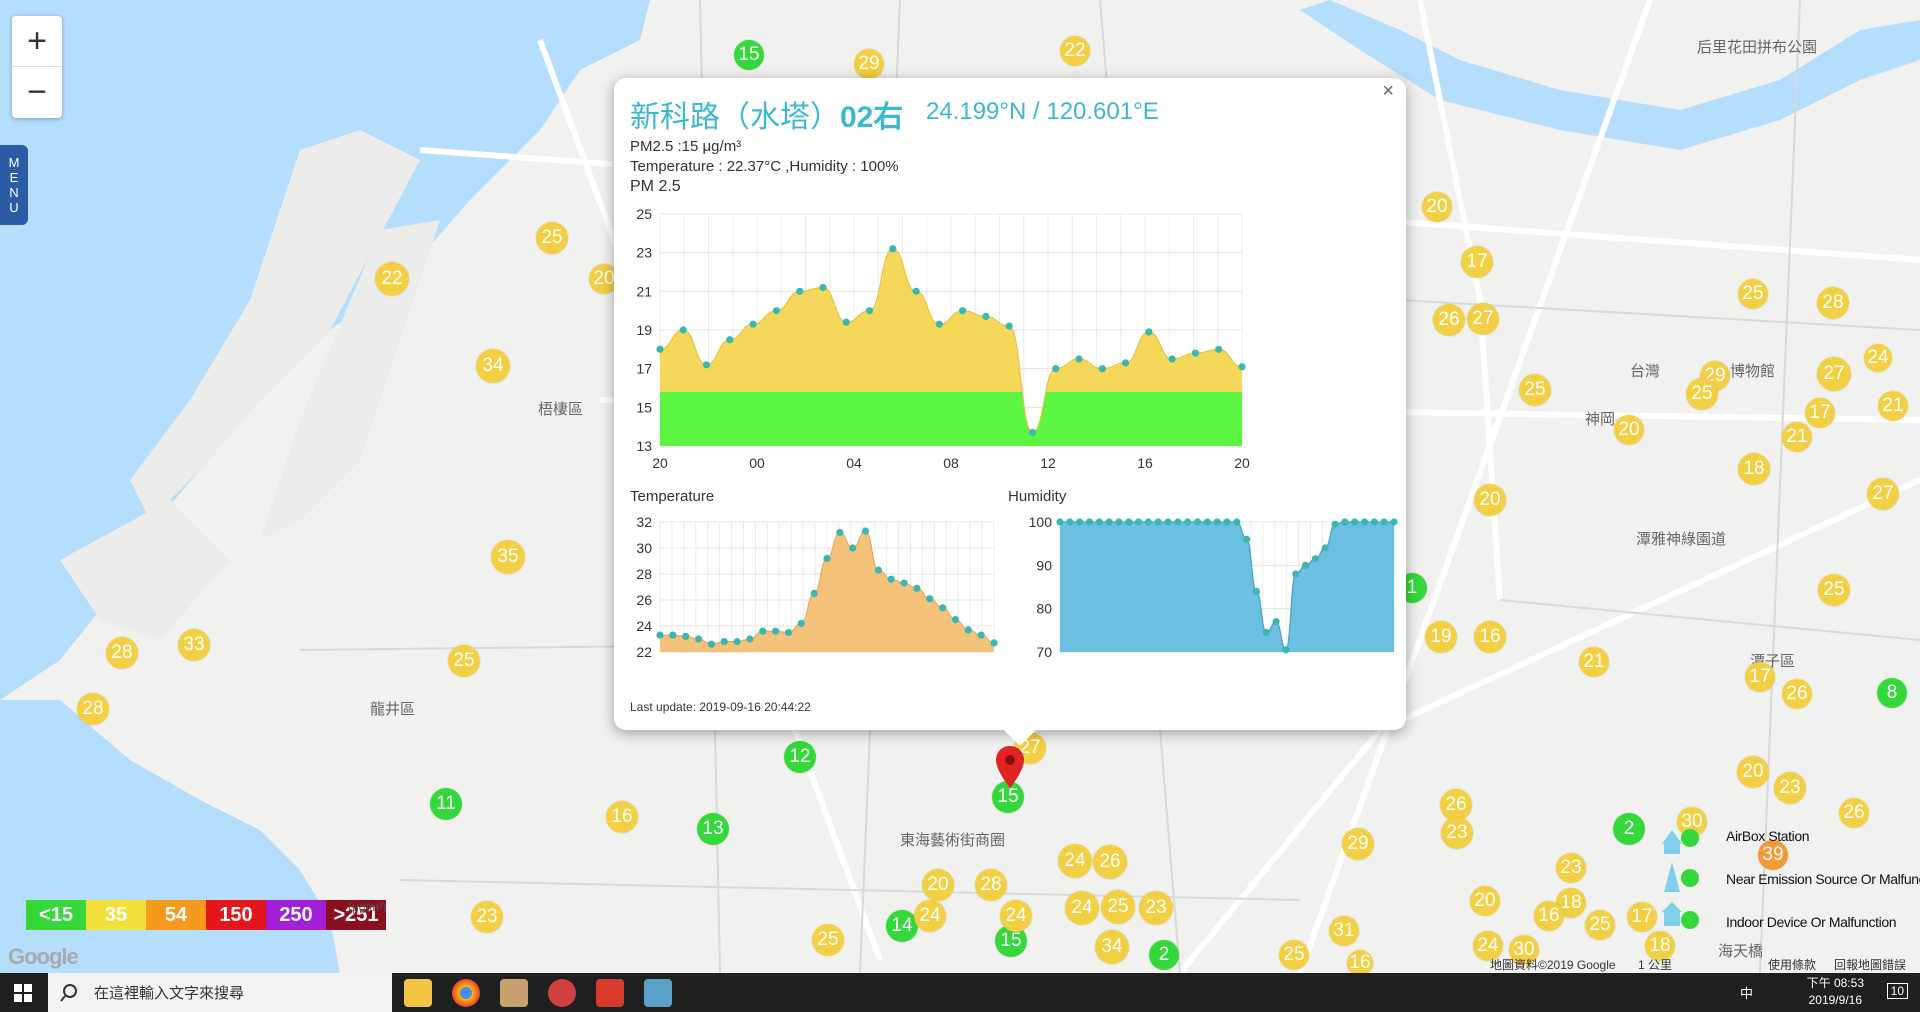 The height and width of the screenshot is (1012, 1920). I want to click on report-link: 回報地圖錯誤, so click(1870, 964).